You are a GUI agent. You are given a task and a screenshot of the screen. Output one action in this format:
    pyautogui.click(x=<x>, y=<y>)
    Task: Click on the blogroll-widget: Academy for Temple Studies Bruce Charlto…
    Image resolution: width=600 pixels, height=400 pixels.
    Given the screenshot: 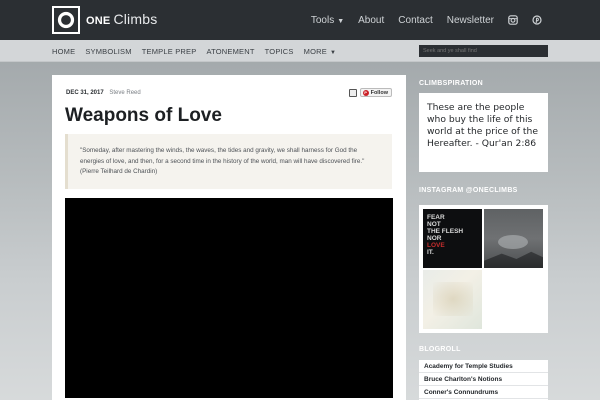 What is the action you would take?
    pyautogui.click(x=483, y=380)
    